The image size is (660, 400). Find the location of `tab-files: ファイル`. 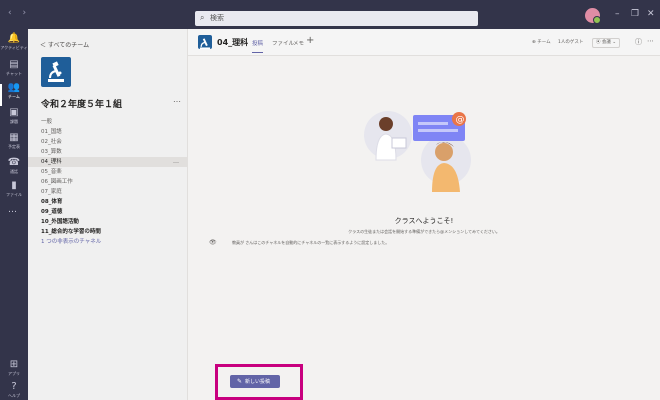

tab-files: ファイル is located at coordinates (283, 43).